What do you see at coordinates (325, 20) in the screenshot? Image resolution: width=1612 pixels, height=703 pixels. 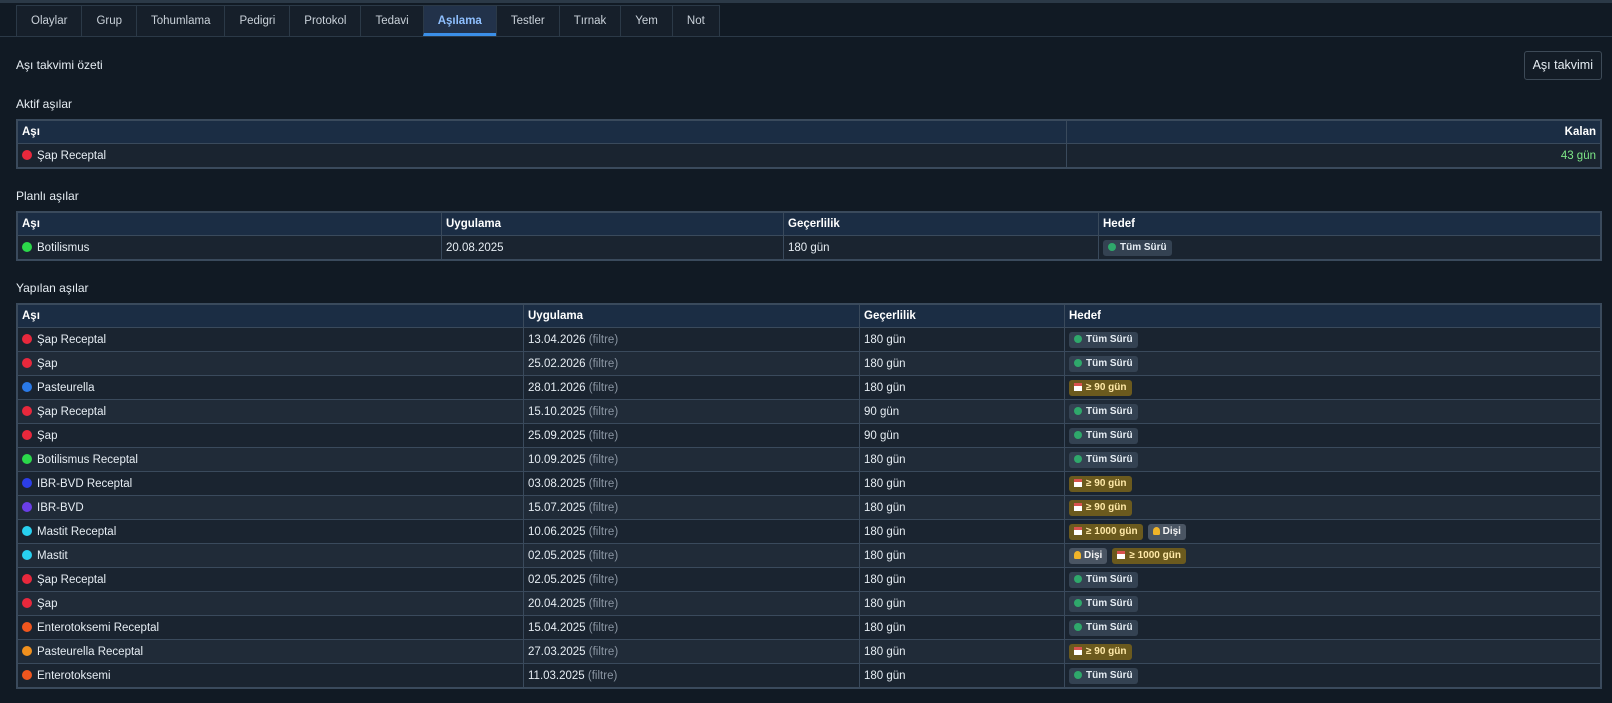 I see `tab-4: Protokol` at bounding box center [325, 20].